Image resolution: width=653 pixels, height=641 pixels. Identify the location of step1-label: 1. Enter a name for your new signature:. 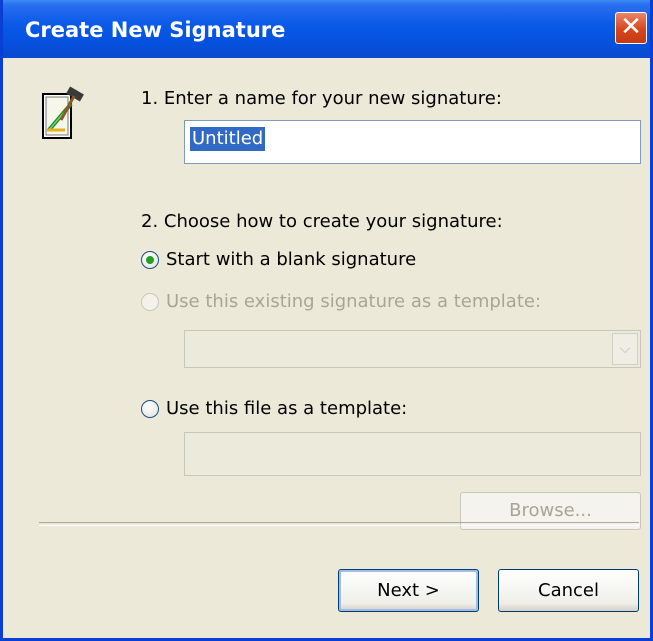
(321, 98).